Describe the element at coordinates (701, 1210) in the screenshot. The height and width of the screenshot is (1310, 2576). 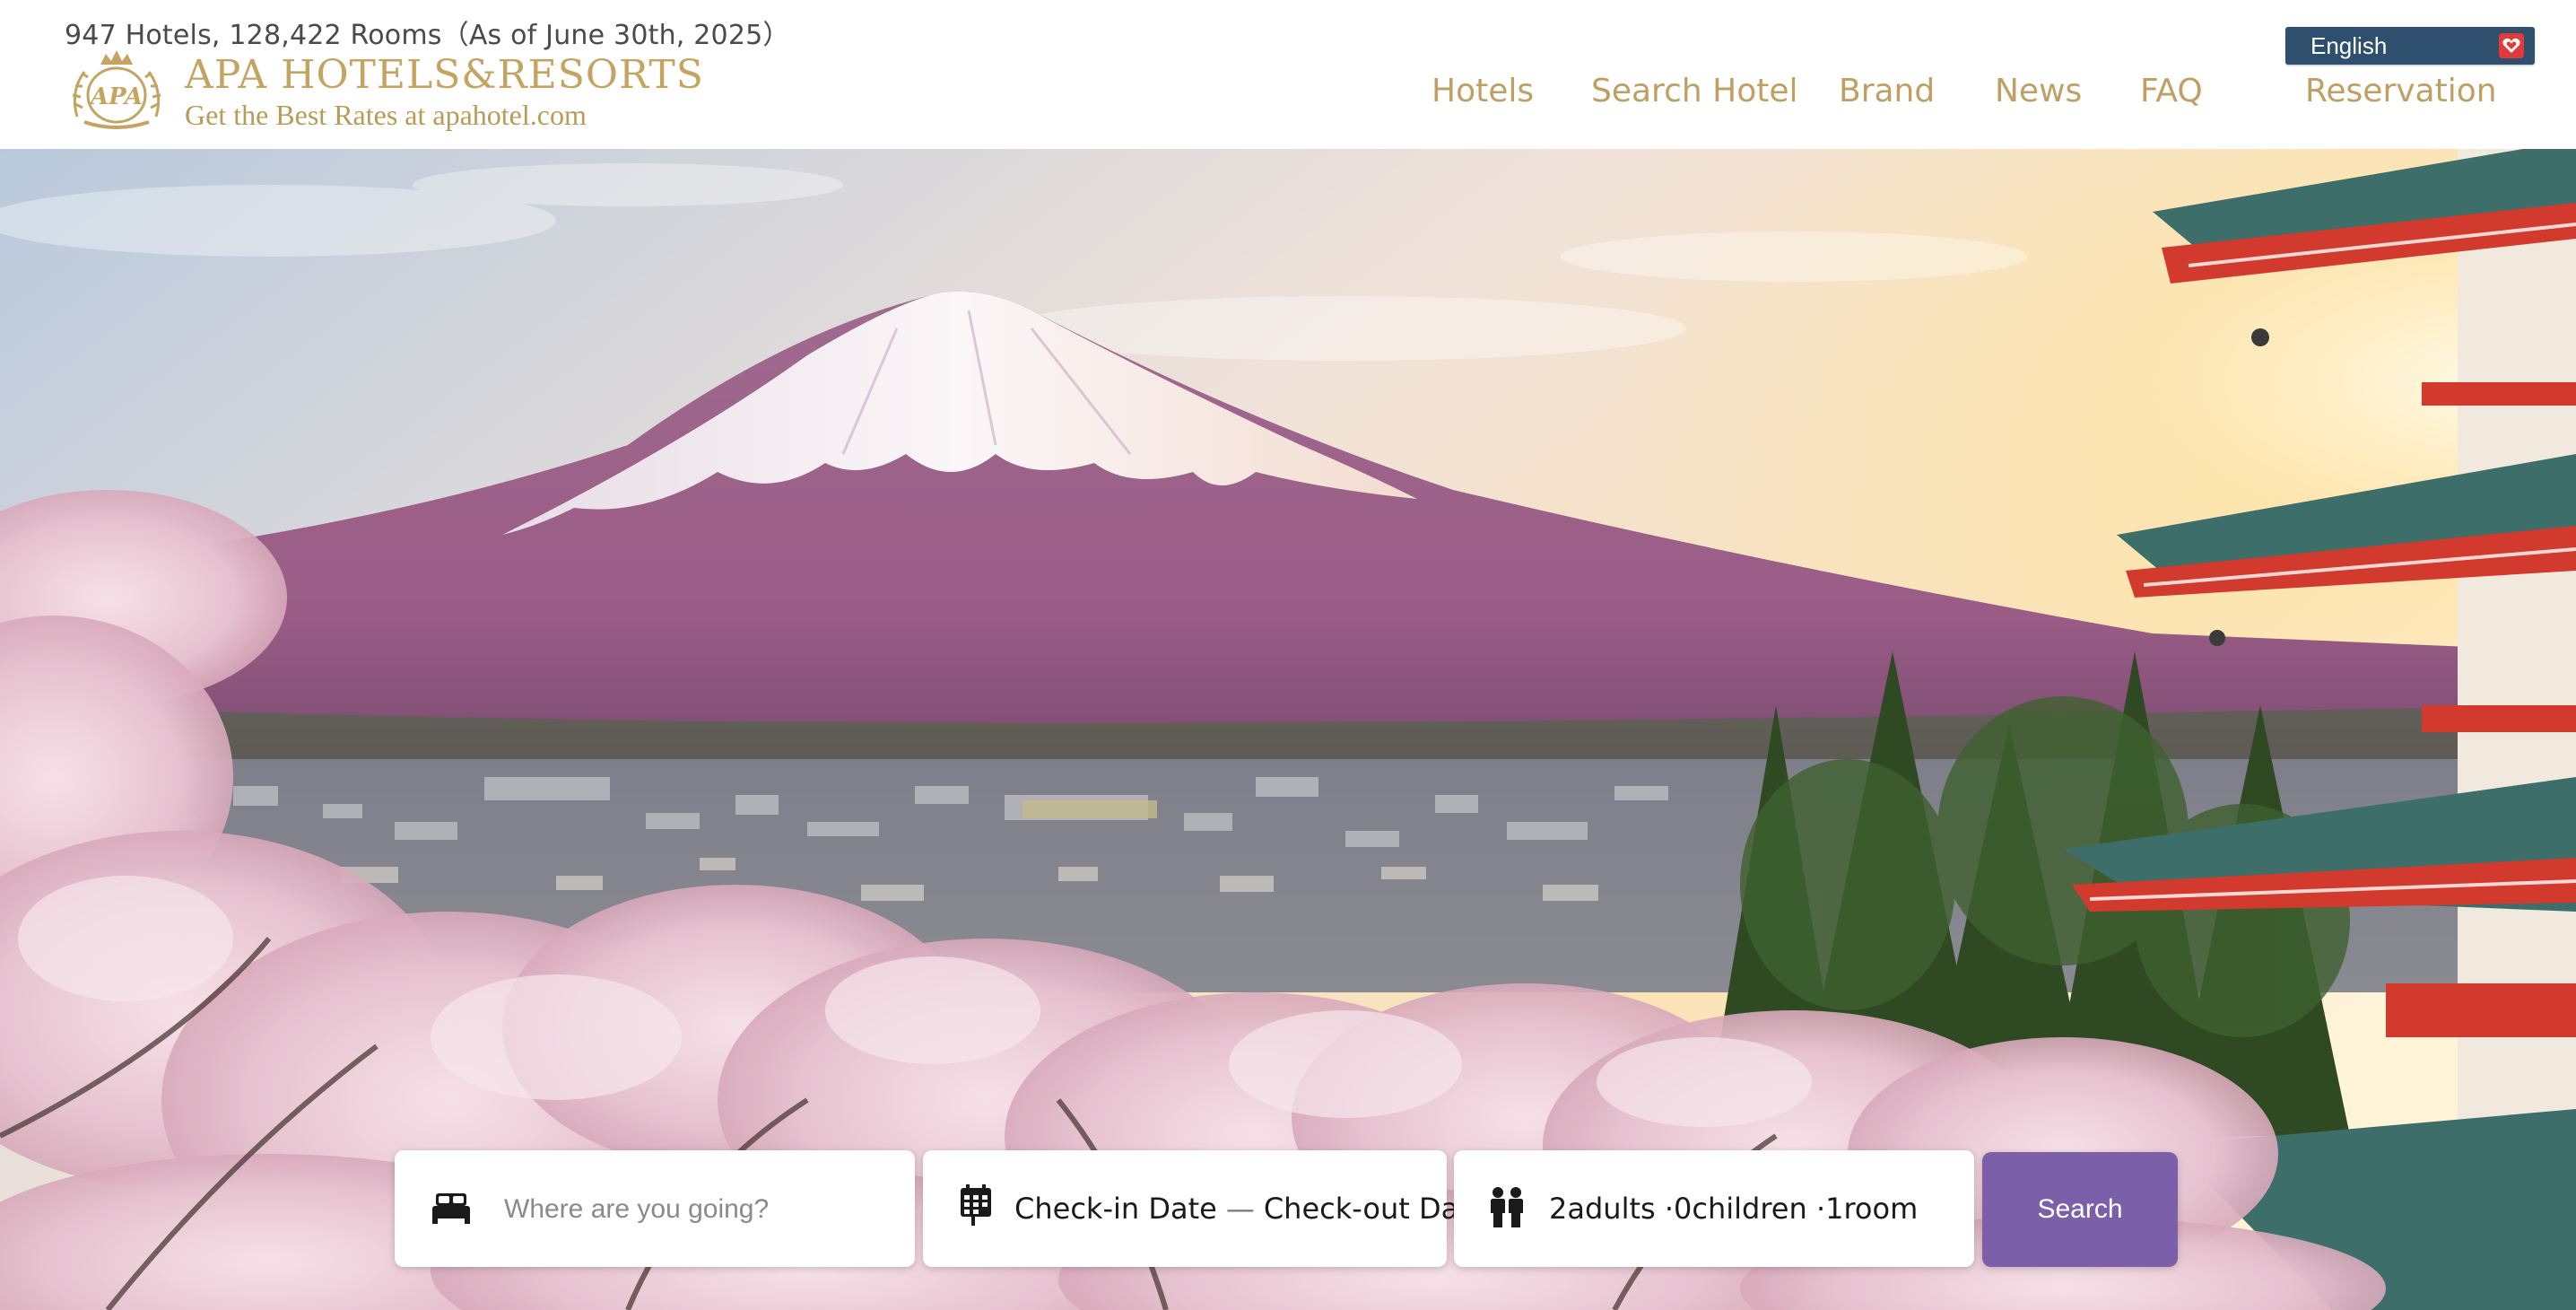
I see `destination-input` at that location.